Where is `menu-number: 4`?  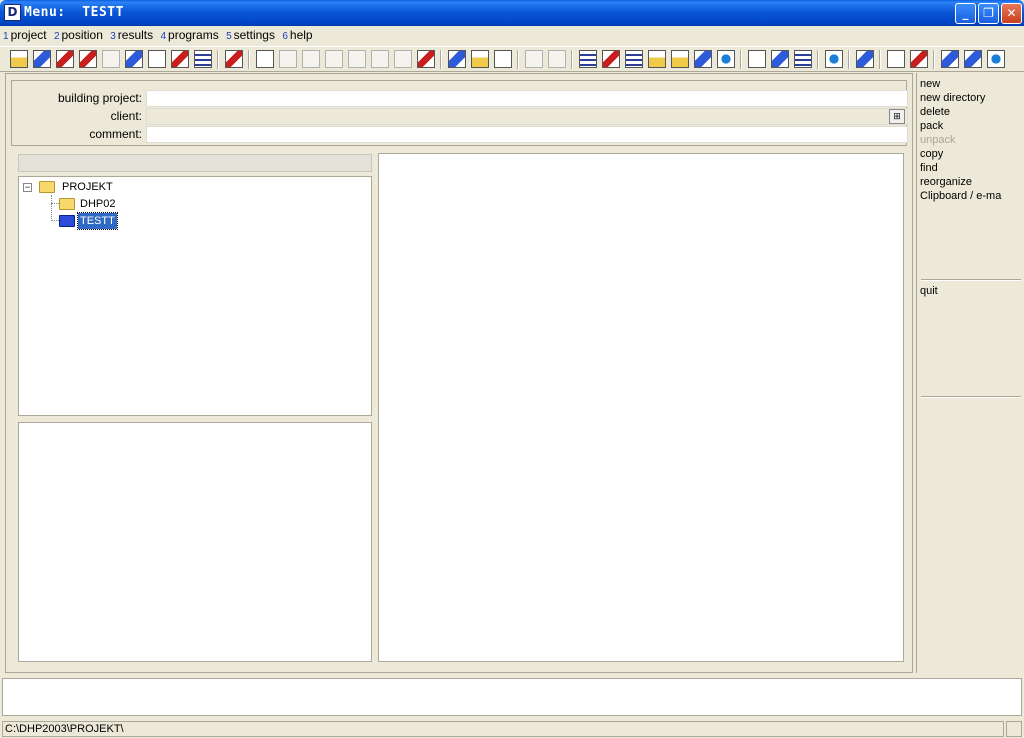
menu-number: 4 is located at coordinates (163, 36).